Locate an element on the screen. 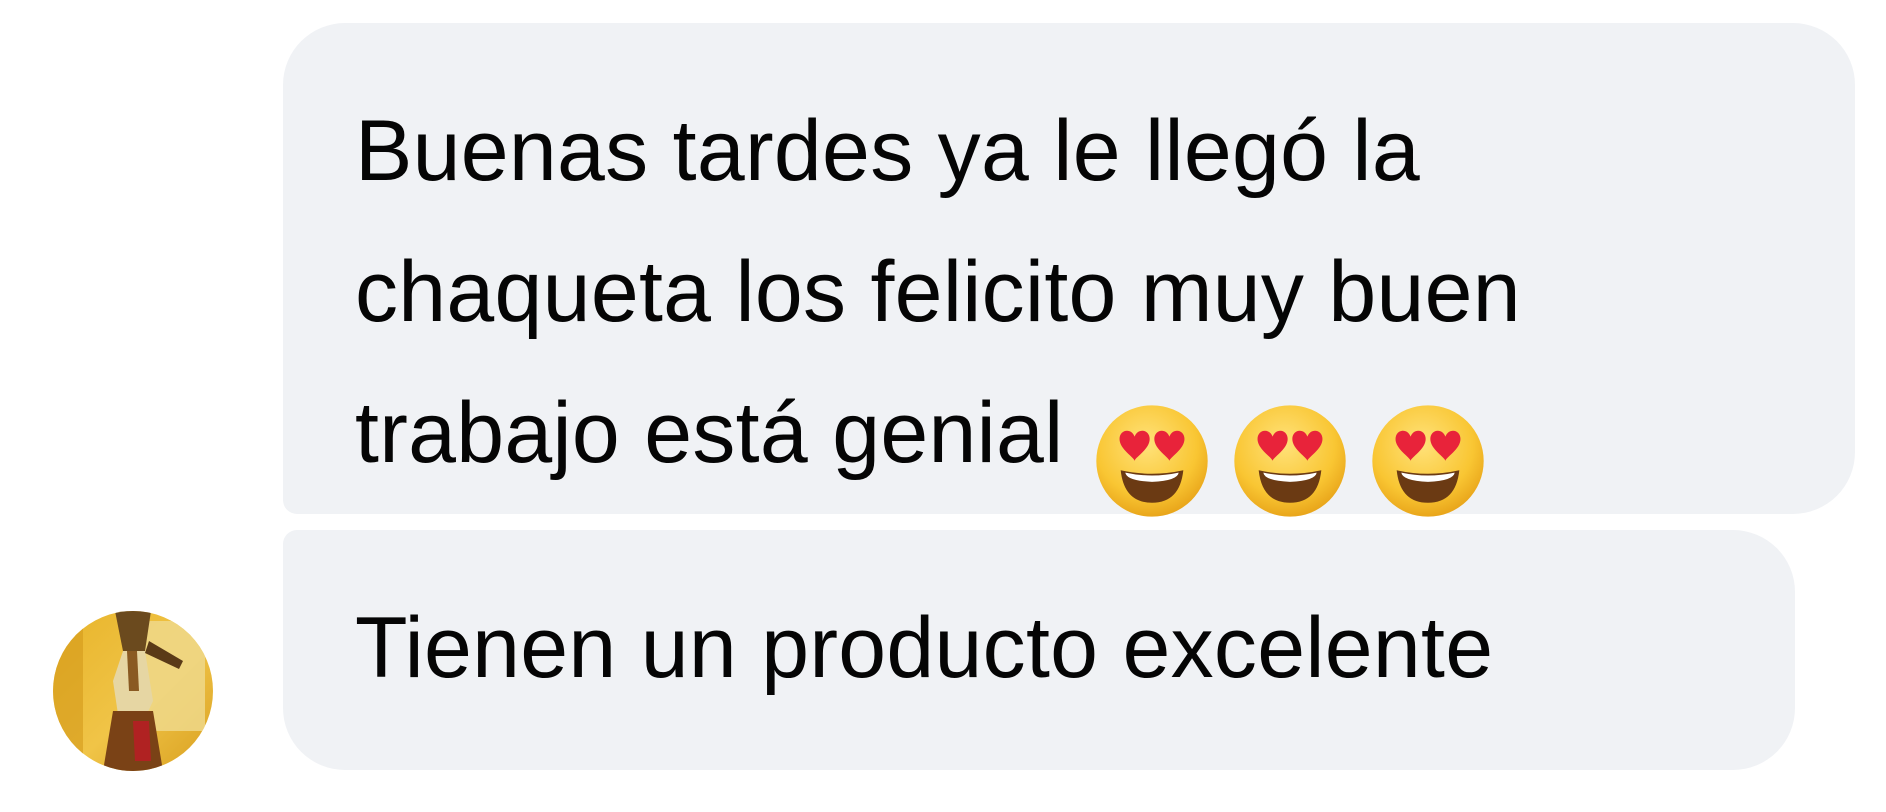 The image size is (1886, 812). emoji-group is located at coordinates (1301, 455).